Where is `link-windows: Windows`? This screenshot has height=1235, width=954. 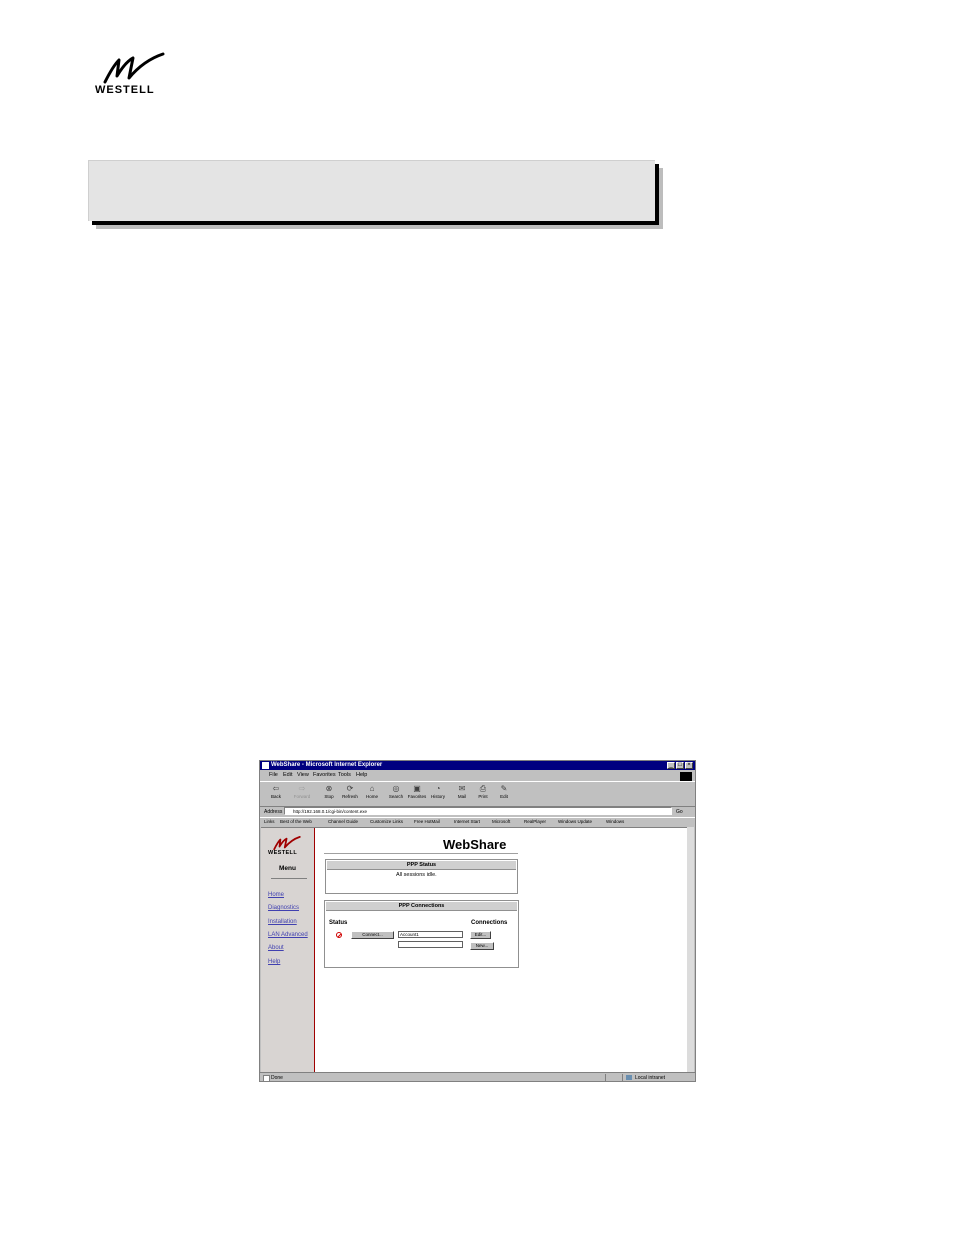
link-windows: Windows is located at coordinates (615, 821).